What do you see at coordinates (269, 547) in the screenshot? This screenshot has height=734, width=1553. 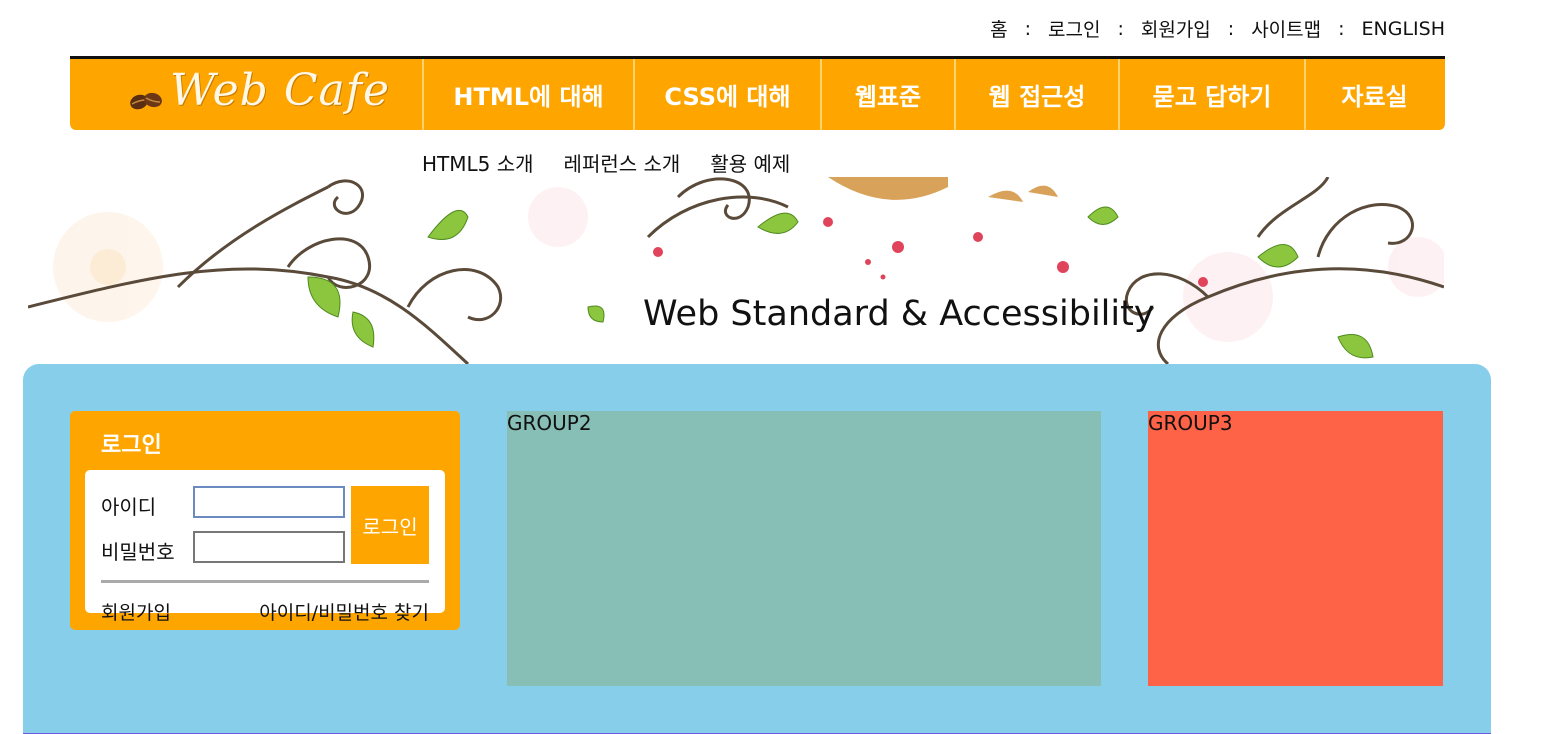 I see `password-input` at bounding box center [269, 547].